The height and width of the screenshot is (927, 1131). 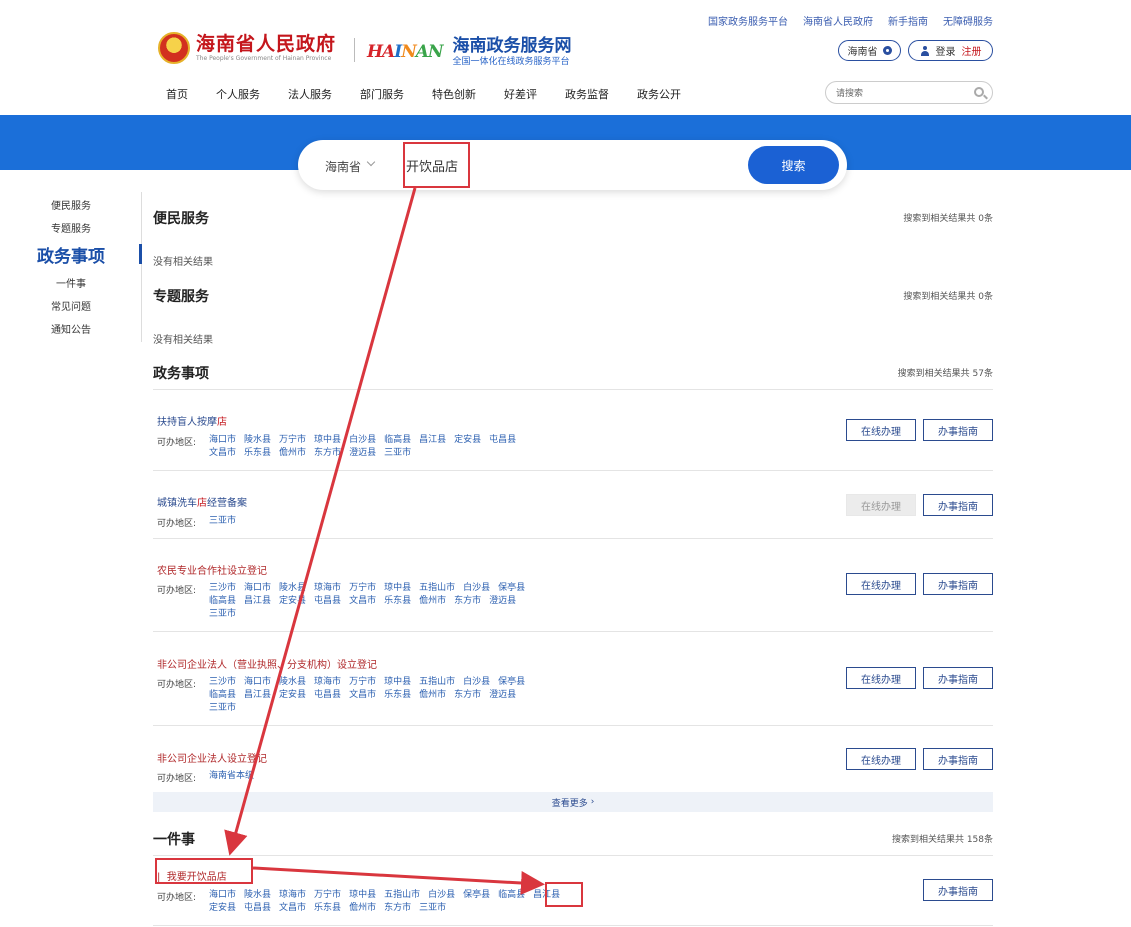 I want to click on item-name-link: 城镇洗车店经营备案, so click(x=202, y=501).